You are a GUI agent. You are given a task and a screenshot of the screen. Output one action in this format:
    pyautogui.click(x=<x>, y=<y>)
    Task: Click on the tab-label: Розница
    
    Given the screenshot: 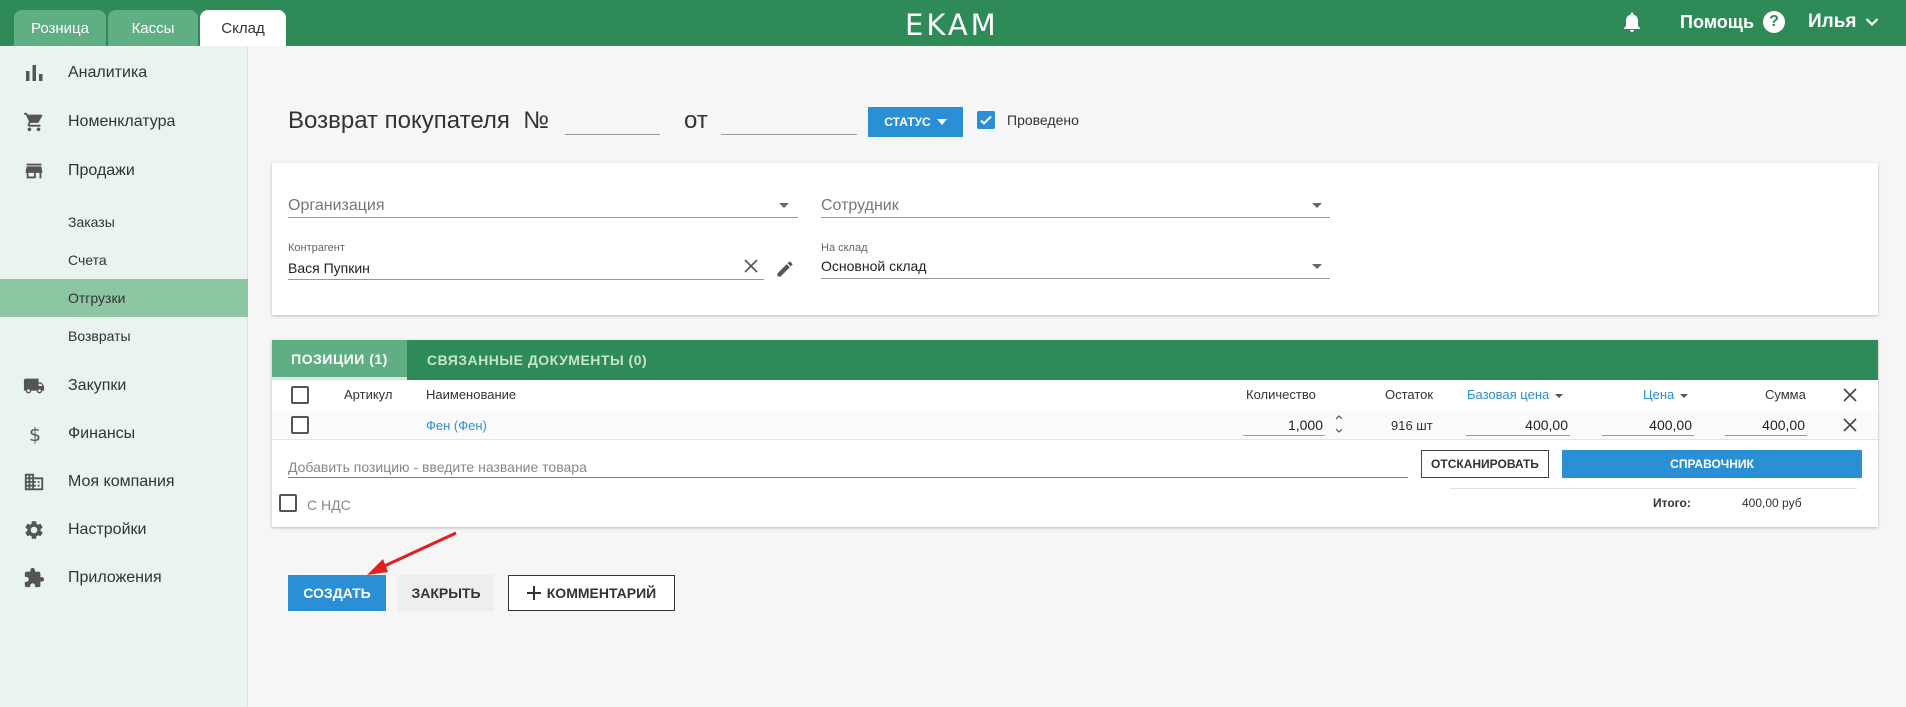 What is the action you would take?
    pyautogui.click(x=60, y=28)
    